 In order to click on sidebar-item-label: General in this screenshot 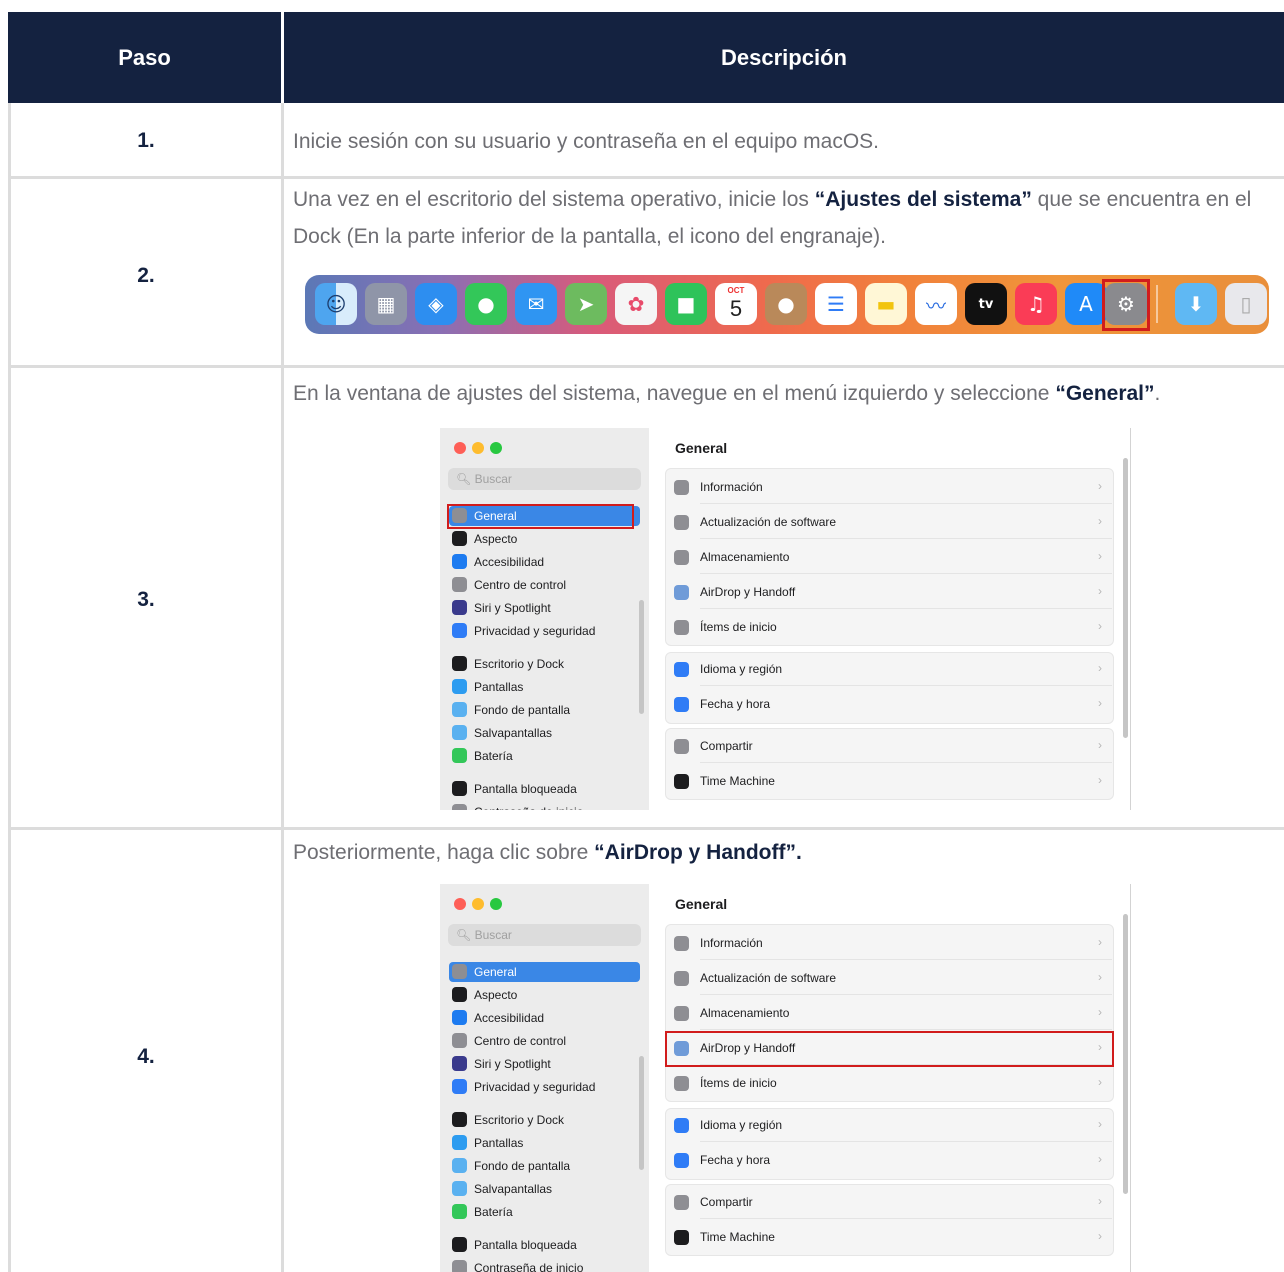, I will do `click(495, 972)`.